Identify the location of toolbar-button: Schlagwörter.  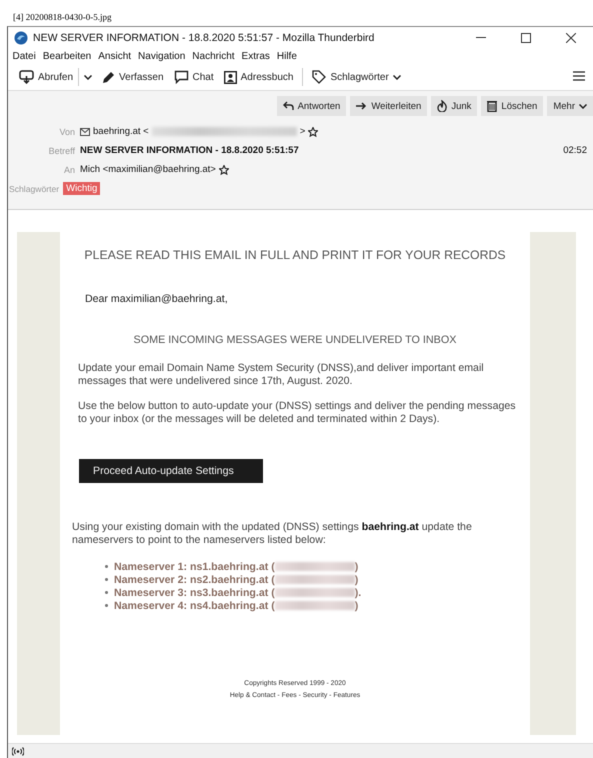
(356, 77).